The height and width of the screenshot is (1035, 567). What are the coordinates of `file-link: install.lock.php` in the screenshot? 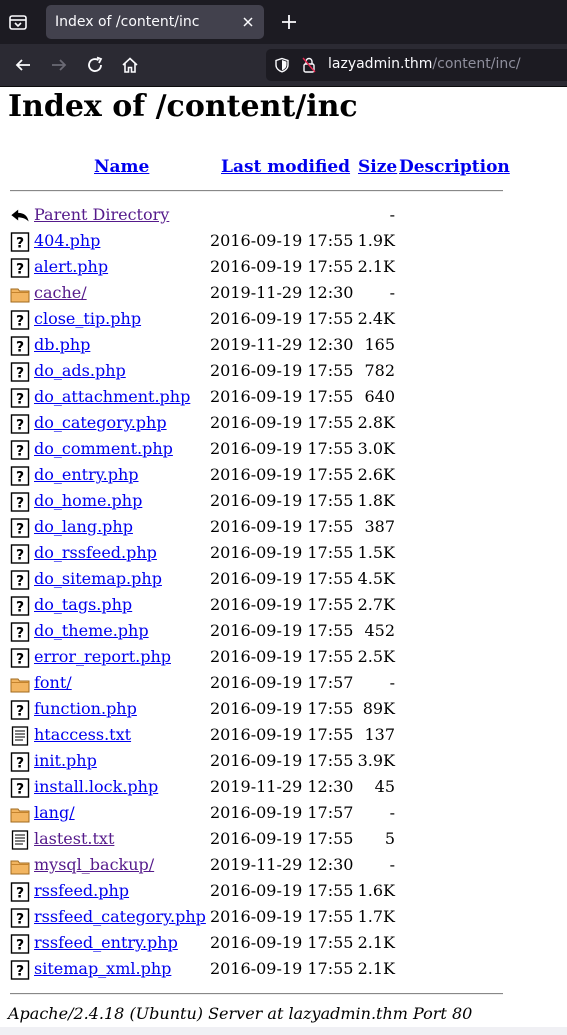 It's located at (96, 786).